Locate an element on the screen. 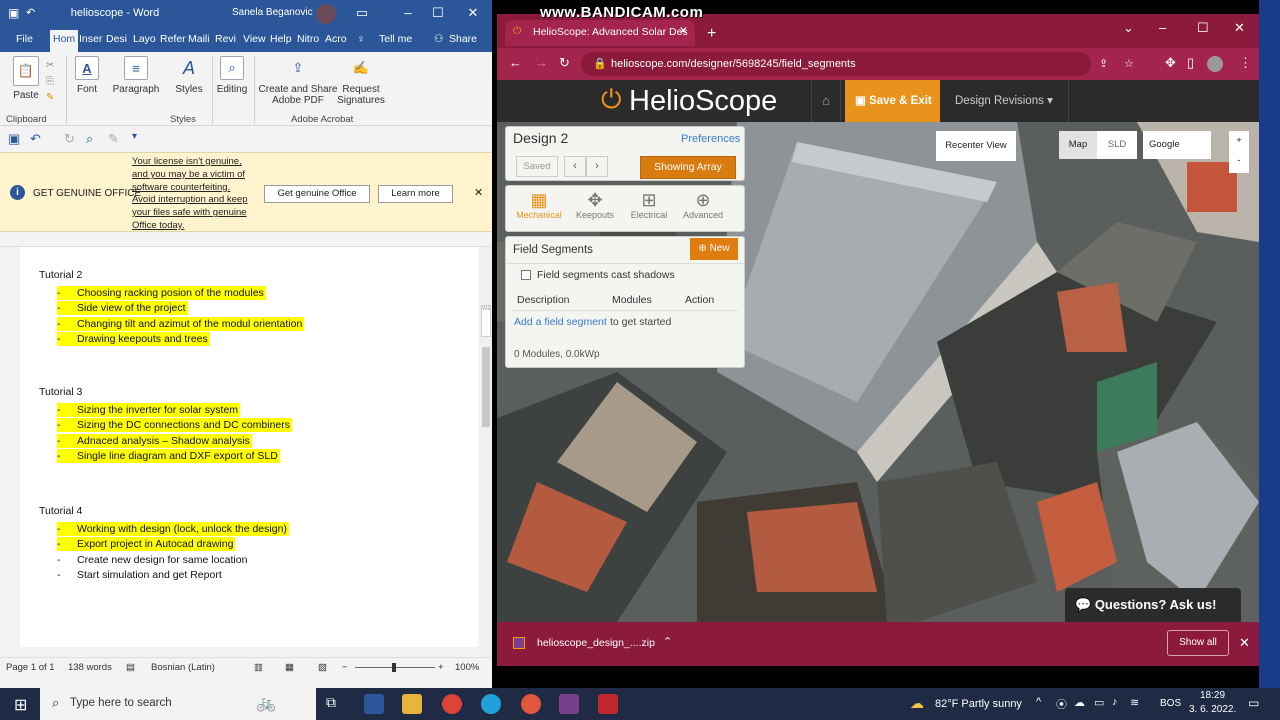  tab-acrobat: Acro is located at coordinates (336, 39).